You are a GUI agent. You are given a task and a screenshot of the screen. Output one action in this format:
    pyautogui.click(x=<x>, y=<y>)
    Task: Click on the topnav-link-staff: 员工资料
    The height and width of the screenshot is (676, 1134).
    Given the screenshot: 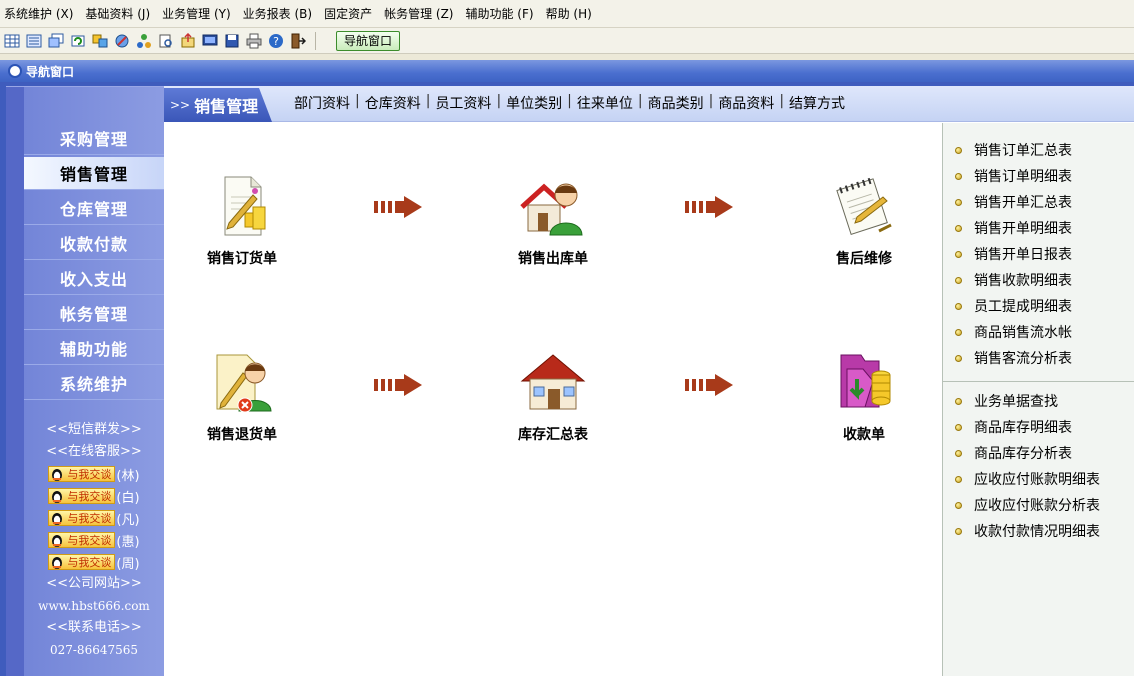 What is the action you would take?
    pyautogui.click(x=463, y=103)
    